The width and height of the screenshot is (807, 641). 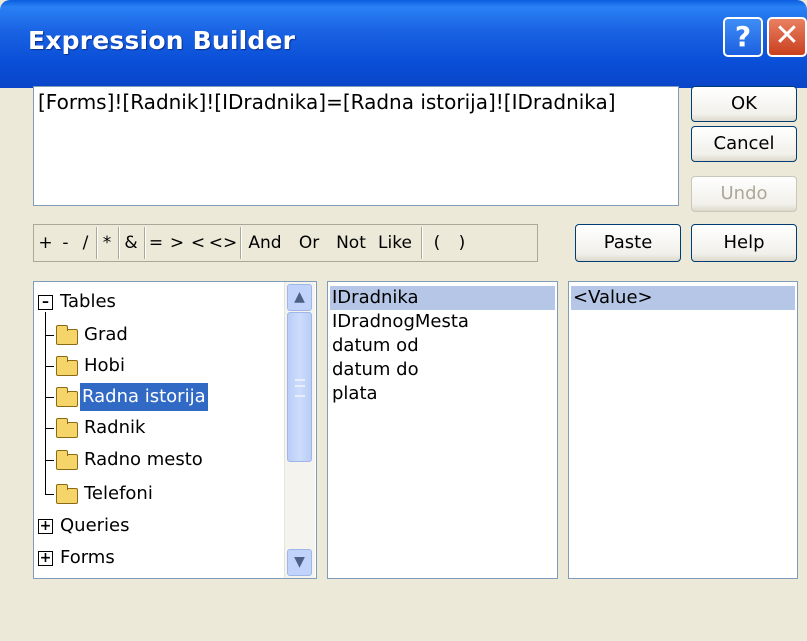 I want to click on op-or-button: Or, so click(x=309, y=243).